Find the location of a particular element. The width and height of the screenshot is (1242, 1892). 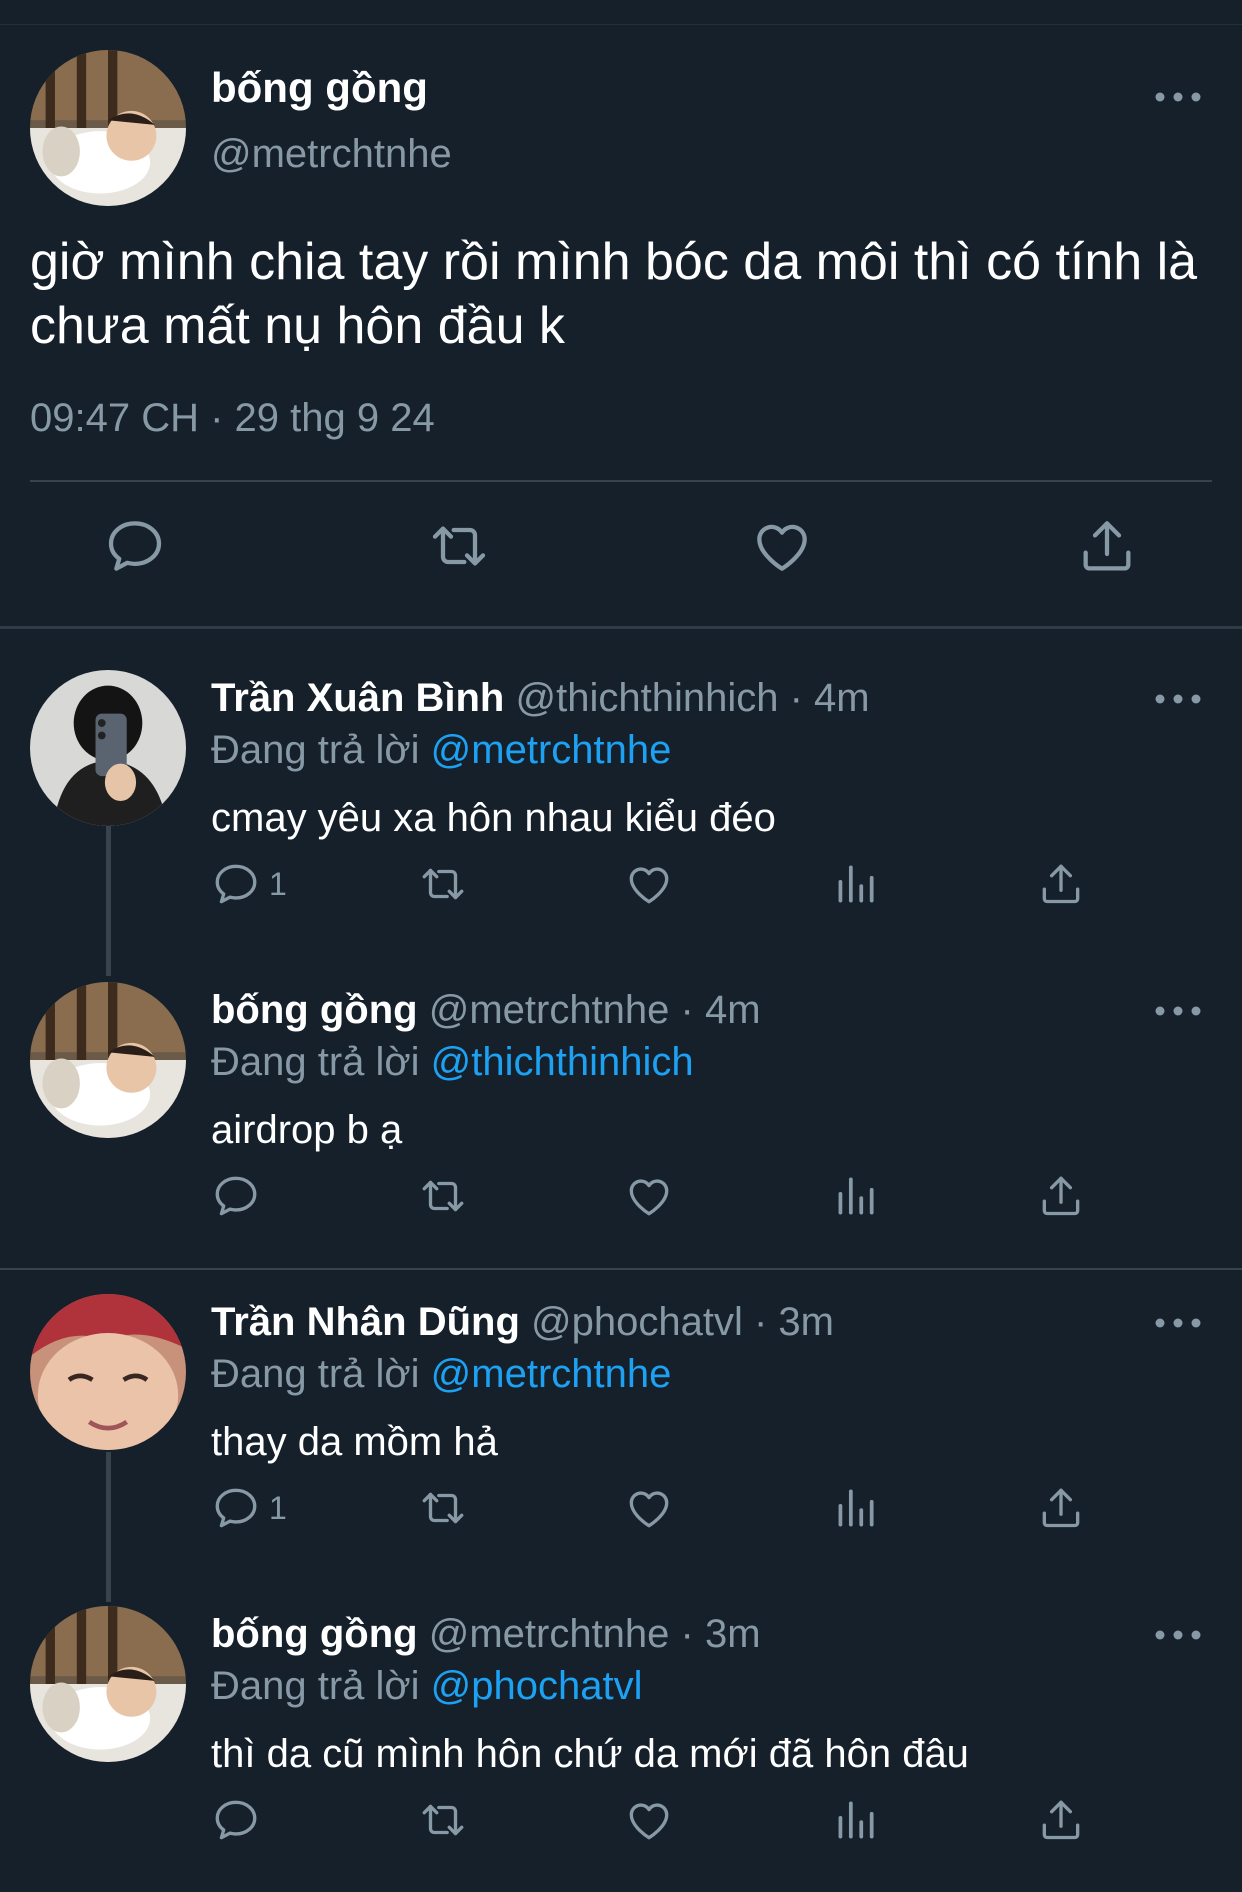

author-handle-time: @metrchtnhe · 3m is located at coordinates (595, 1634).